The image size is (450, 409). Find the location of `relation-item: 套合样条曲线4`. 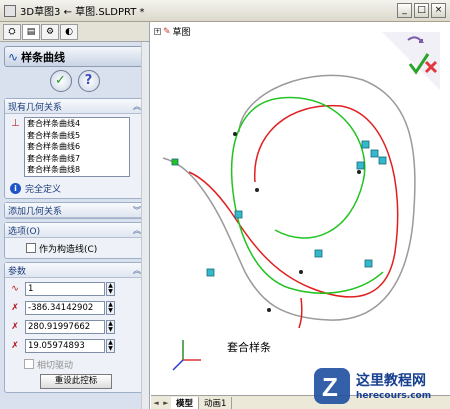

relation-item: 套合样条曲线4 is located at coordinates (77, 124).